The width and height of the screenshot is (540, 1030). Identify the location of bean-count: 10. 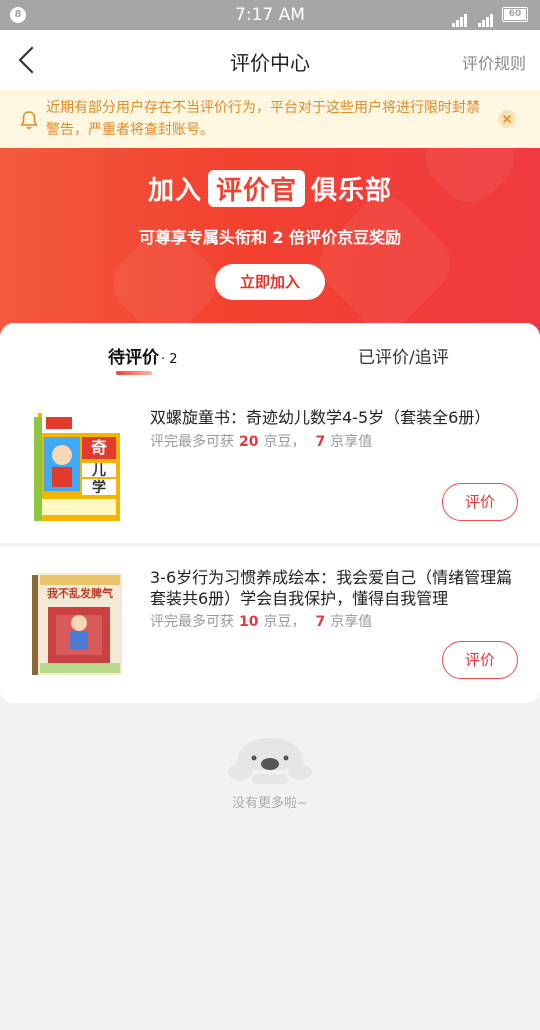
(249, 622).